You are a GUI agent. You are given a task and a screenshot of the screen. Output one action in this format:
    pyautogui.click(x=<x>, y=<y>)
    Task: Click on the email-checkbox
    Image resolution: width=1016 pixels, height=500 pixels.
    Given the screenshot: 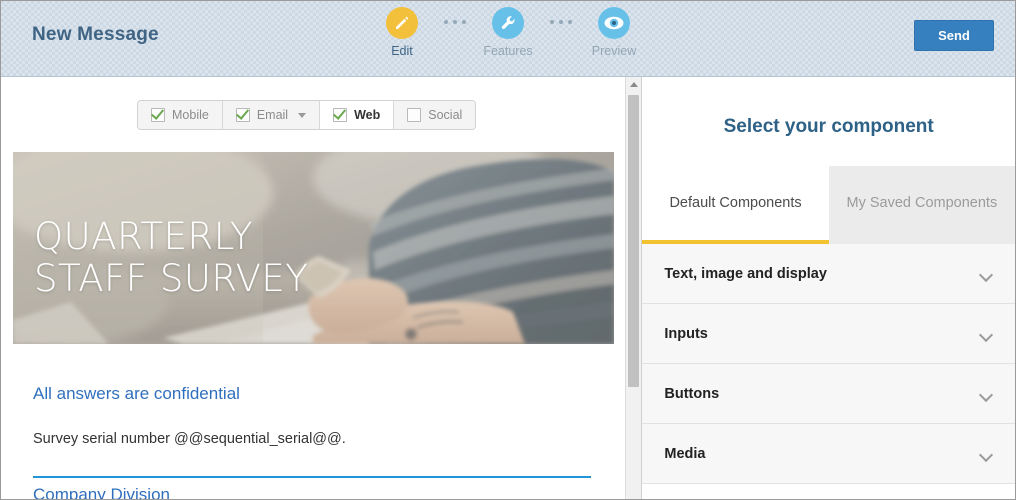 What is the action you would take?
    pyautogui.click(x=242, y=115)
    